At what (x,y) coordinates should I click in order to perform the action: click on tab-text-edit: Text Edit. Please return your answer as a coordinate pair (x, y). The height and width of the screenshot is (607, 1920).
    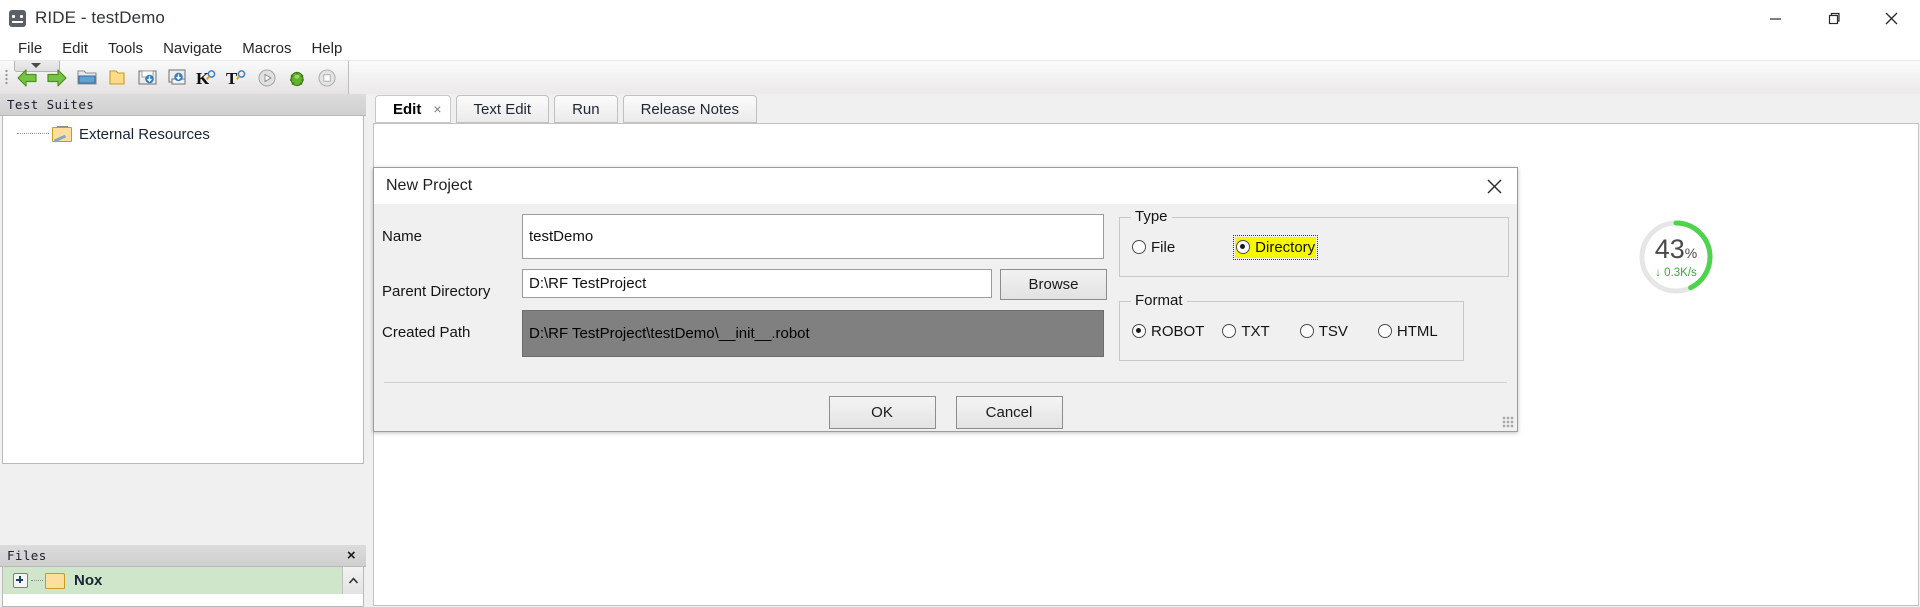
    Looking at the image, I should click on (502, 109).